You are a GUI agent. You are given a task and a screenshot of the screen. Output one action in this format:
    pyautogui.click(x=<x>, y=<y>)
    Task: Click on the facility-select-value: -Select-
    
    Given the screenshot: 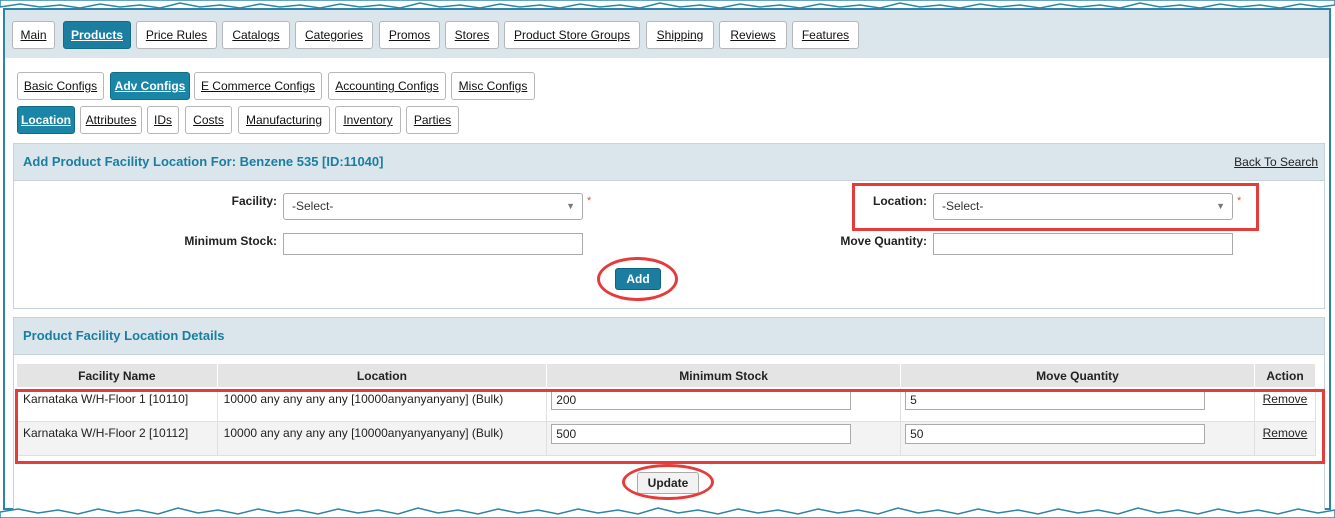 What is the action you would take?
    pyautogui.click(x=313, y=206)
    